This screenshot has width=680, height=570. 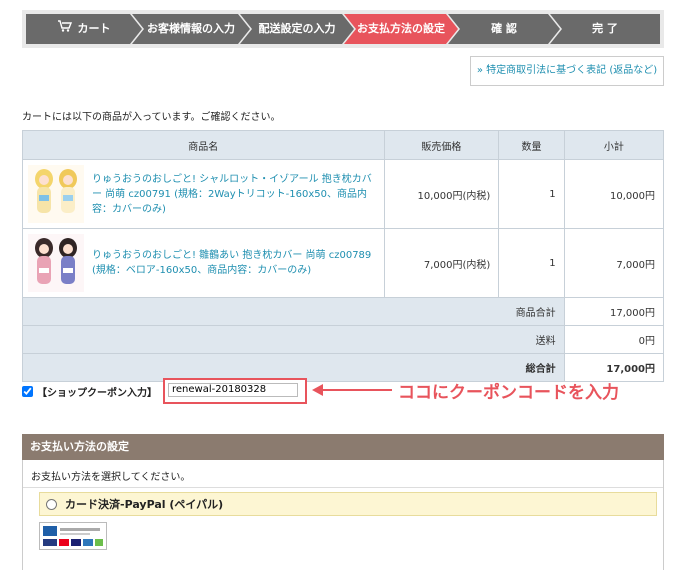 I want to click on col-price: 販売価格, so click(x=441, y=145).